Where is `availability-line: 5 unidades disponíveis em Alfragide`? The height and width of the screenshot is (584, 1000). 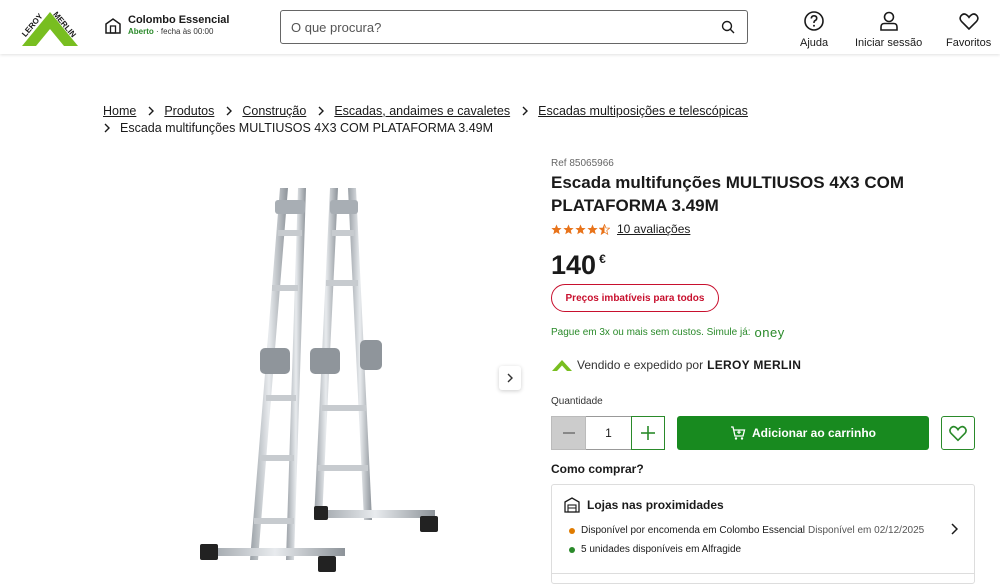 availability-line: 5 unidades disponíveis em Alfragide is located at coordinates (655, 549).